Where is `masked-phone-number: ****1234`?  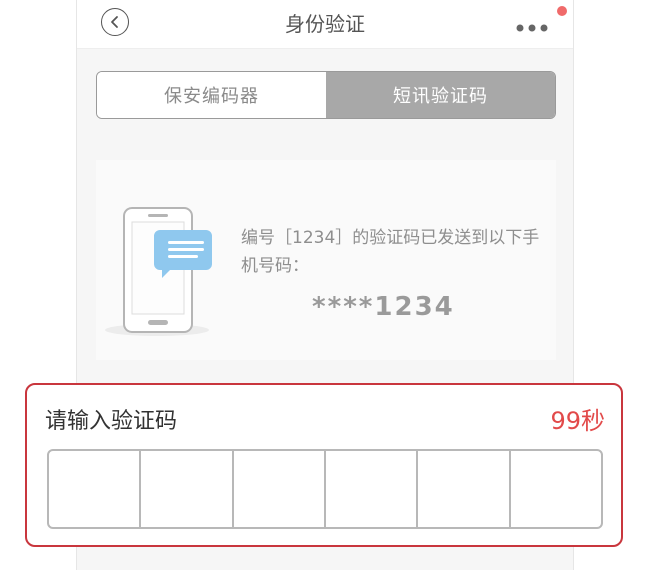 masked-phone-number: ****1234 is located at coordinates (383, 307).